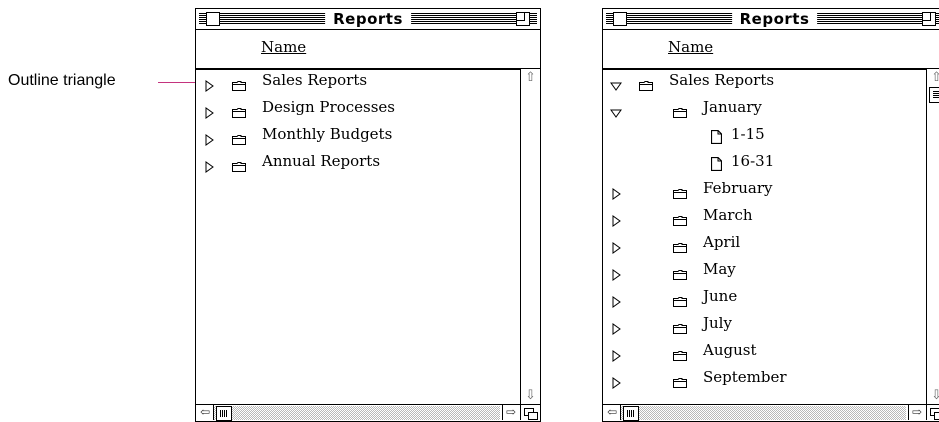 The image size is (939, 422). I want to click on list-item: 16-31, so click(764, 163).